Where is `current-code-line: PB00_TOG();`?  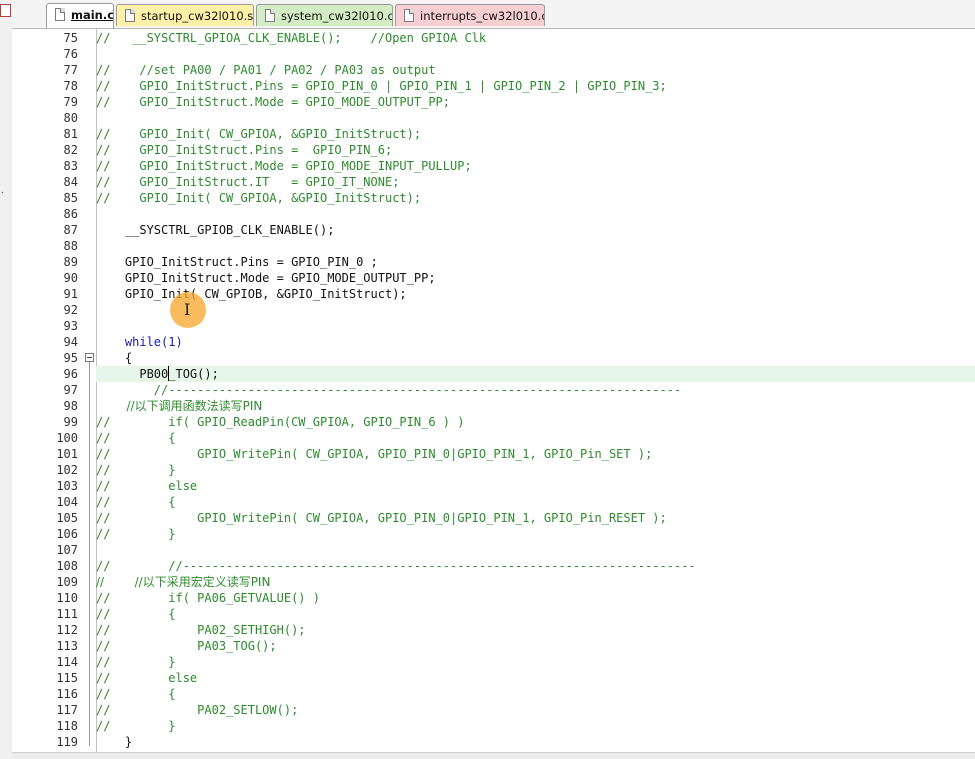
current-code-line: PB00_TOG(); is located at coordinates (535, 374).